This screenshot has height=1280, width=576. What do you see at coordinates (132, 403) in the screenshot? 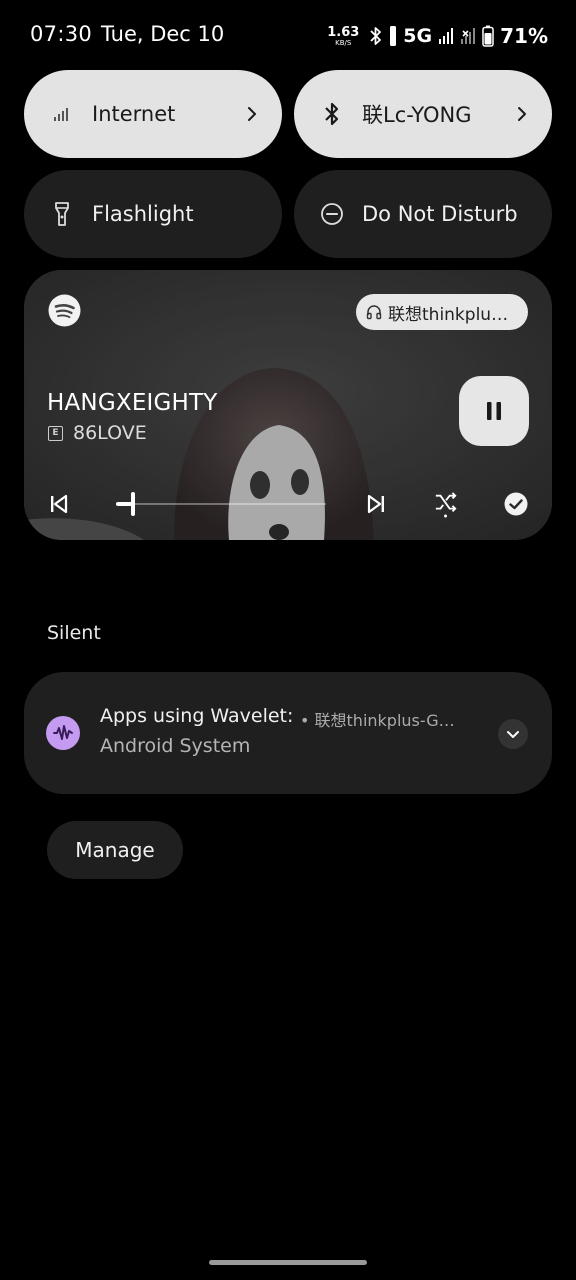
I see `track-title: HANGXEIGHTY` at bounding box center [132, 403].